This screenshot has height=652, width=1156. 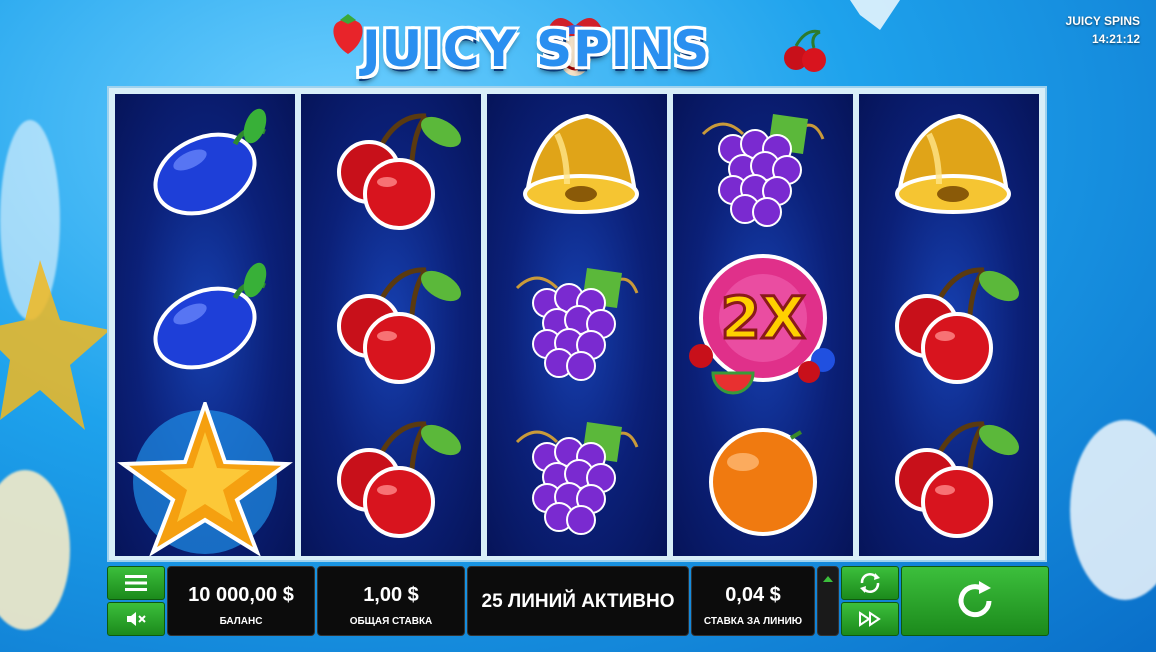 I want to click on total-bet-value: 1,00 $, so click(x=391, y=595).